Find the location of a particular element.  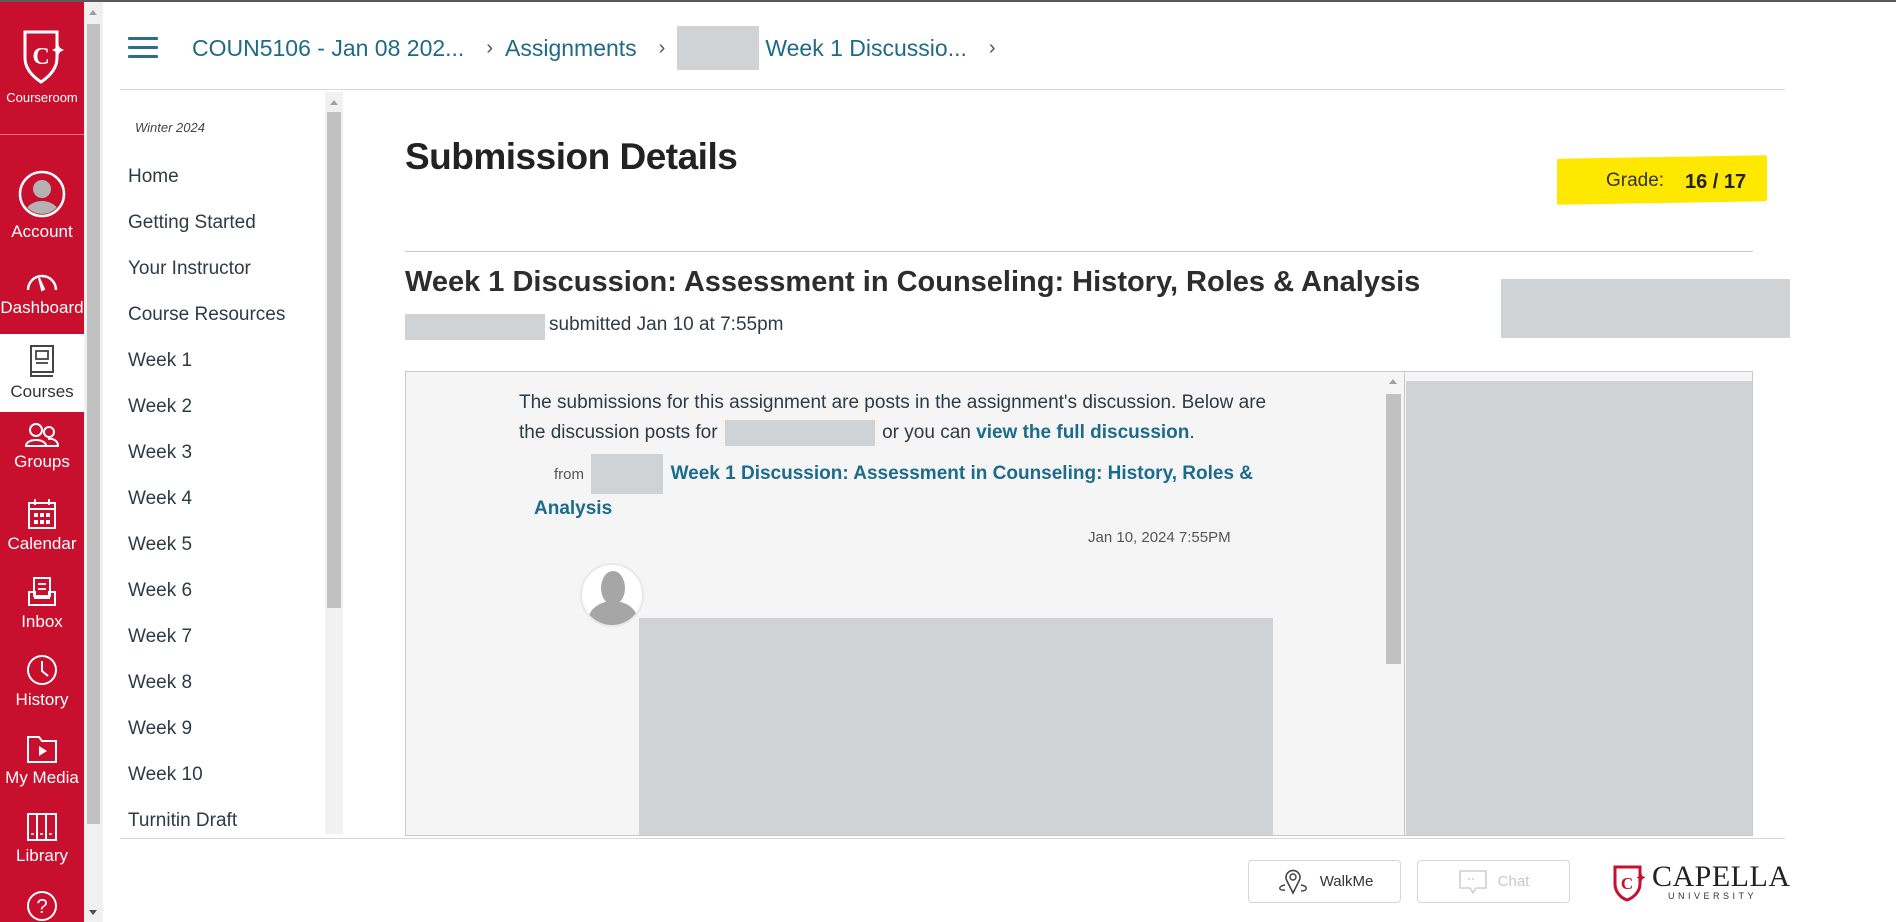

chat-label: Chat is located at coordinates (1513, 881).